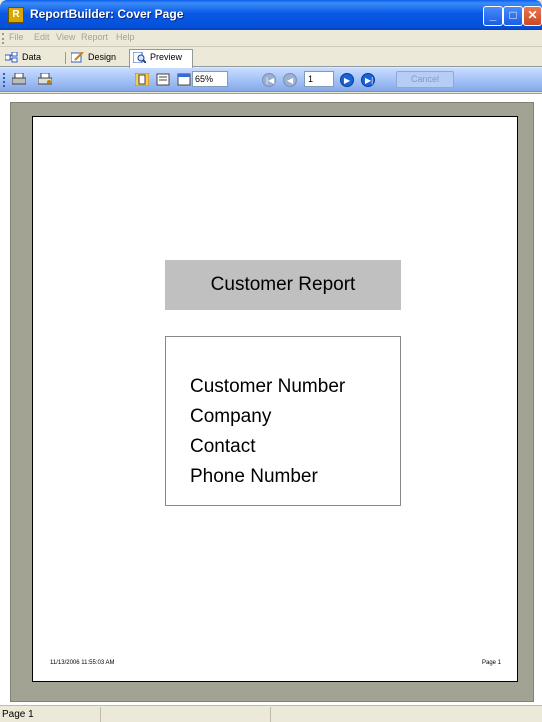  I want to click on menu-file: File, so click(16, 37).